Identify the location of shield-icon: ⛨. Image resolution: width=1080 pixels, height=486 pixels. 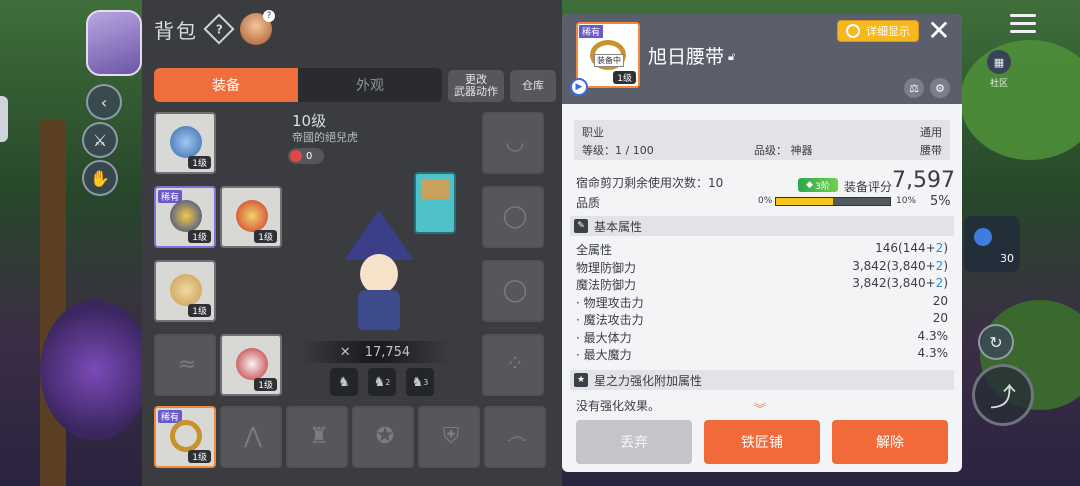
(451, 436).